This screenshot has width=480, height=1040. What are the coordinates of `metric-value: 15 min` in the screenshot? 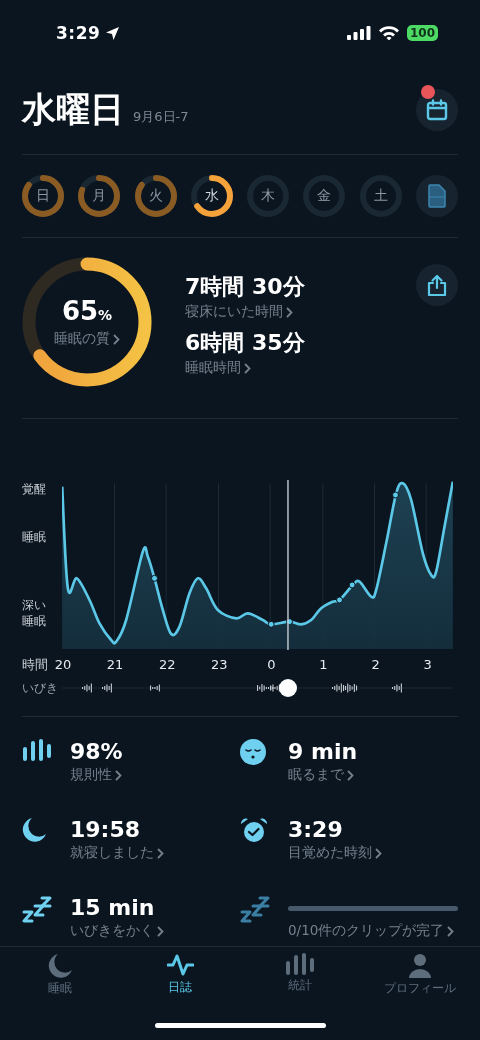 It's located at (113, 908).